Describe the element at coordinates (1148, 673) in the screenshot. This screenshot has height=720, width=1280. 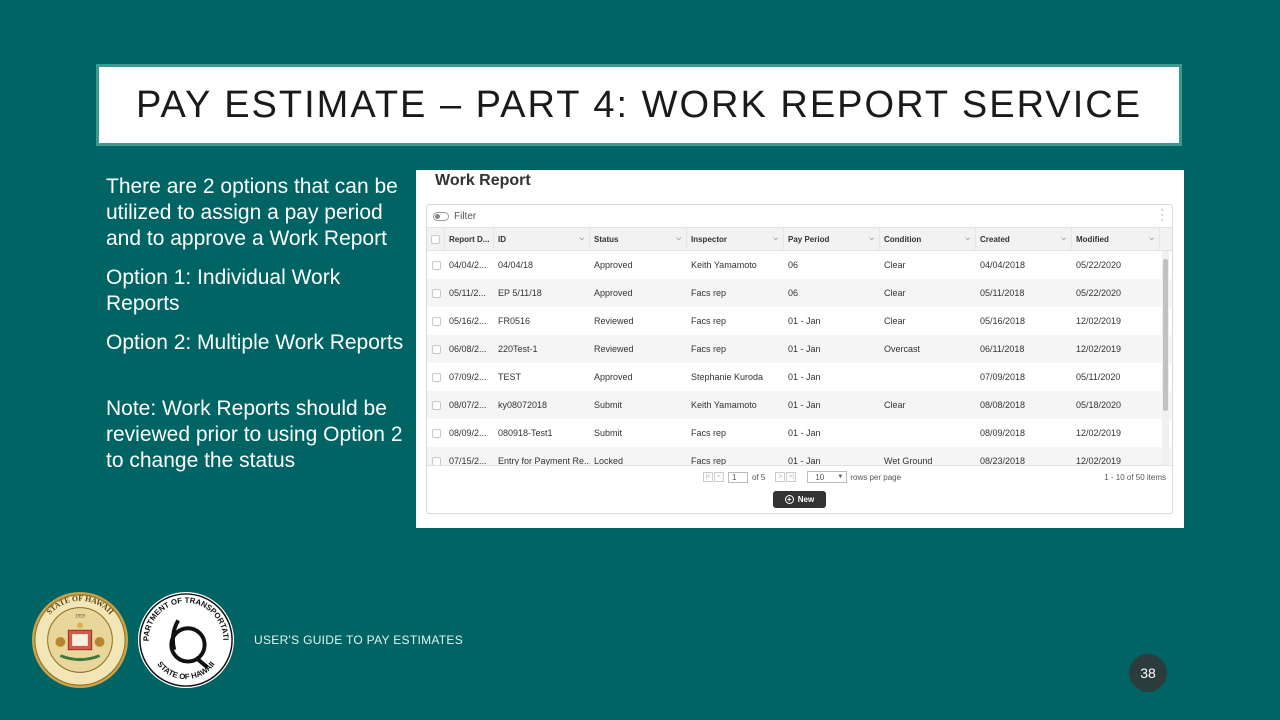
I see `page-number-badge: 38` at that location.